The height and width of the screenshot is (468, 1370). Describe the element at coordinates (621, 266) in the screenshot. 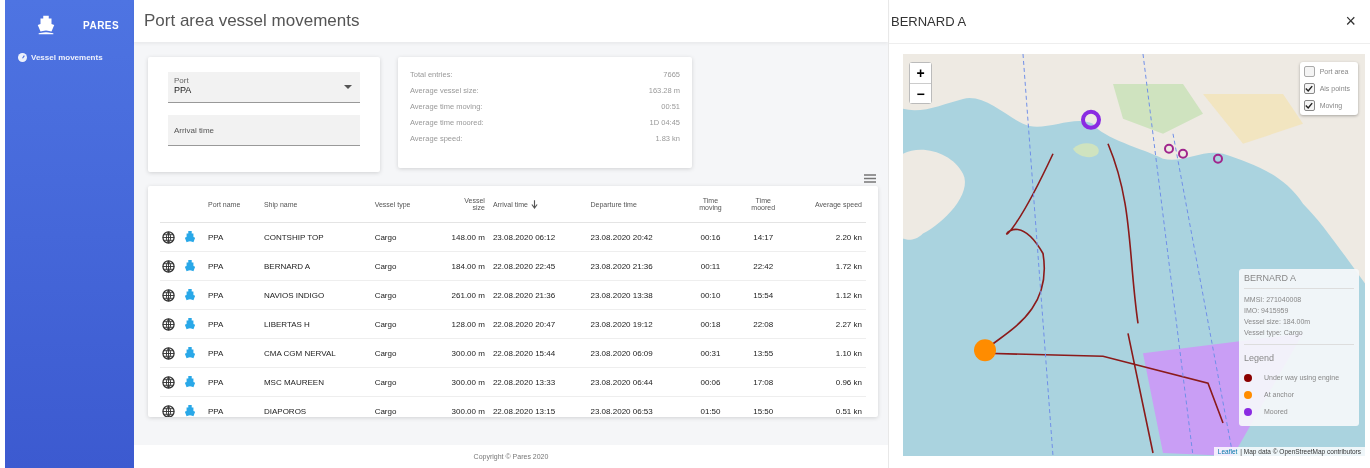

I see `table-cell: 23.08.2020 21:36` at that location.